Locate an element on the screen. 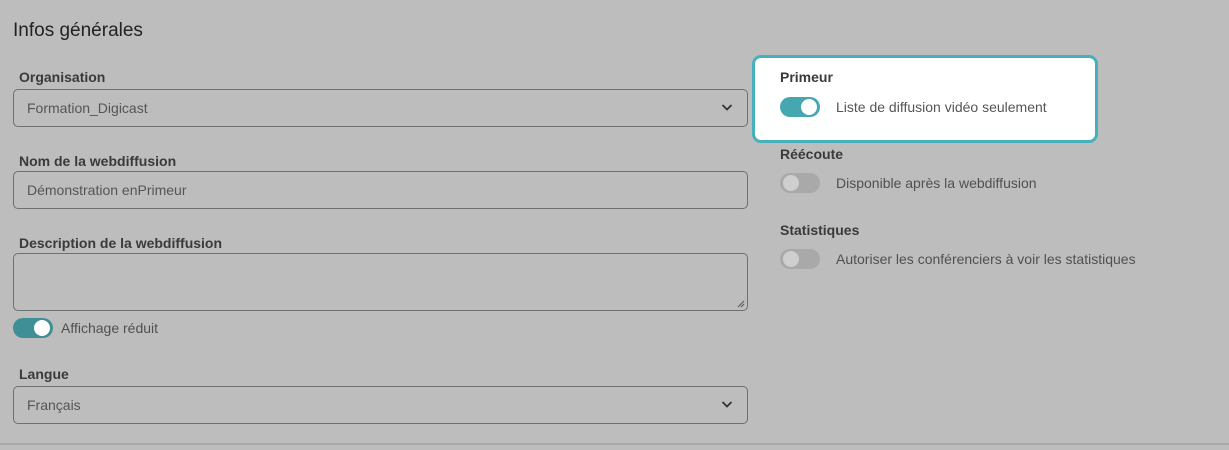 The image size is (1229, 450). replay-toggle-label: Disponible après la webdiffusion is located at coordinates (936, 183).